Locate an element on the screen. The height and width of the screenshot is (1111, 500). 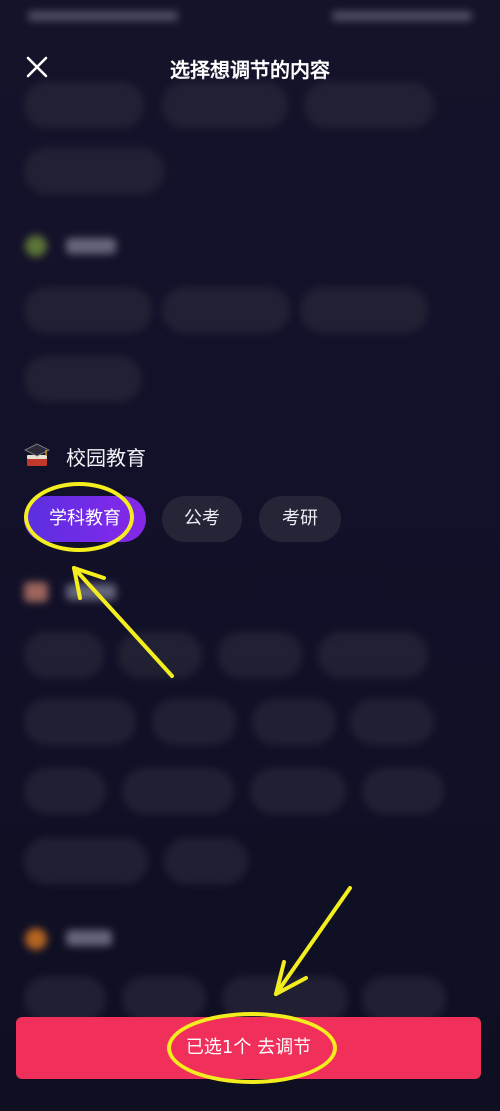
tag-label: 公考 is located at coordinates (202, 518).